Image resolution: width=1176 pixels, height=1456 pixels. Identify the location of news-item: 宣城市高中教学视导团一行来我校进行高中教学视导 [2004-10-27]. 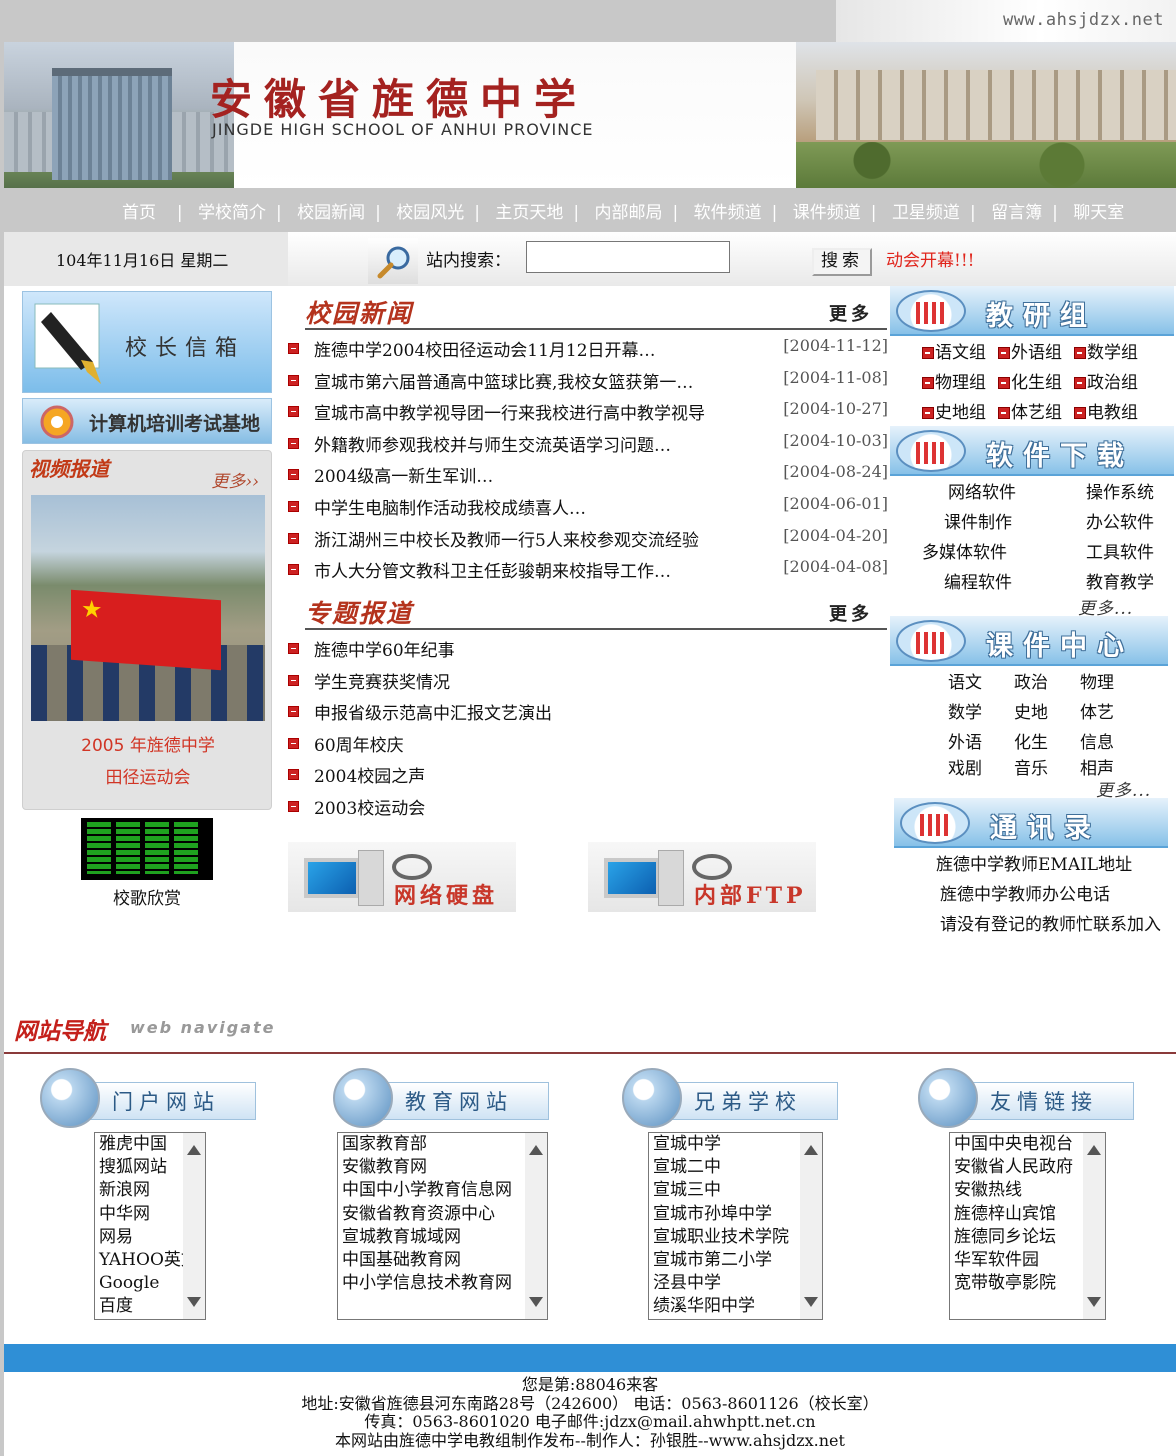
(588, 411).